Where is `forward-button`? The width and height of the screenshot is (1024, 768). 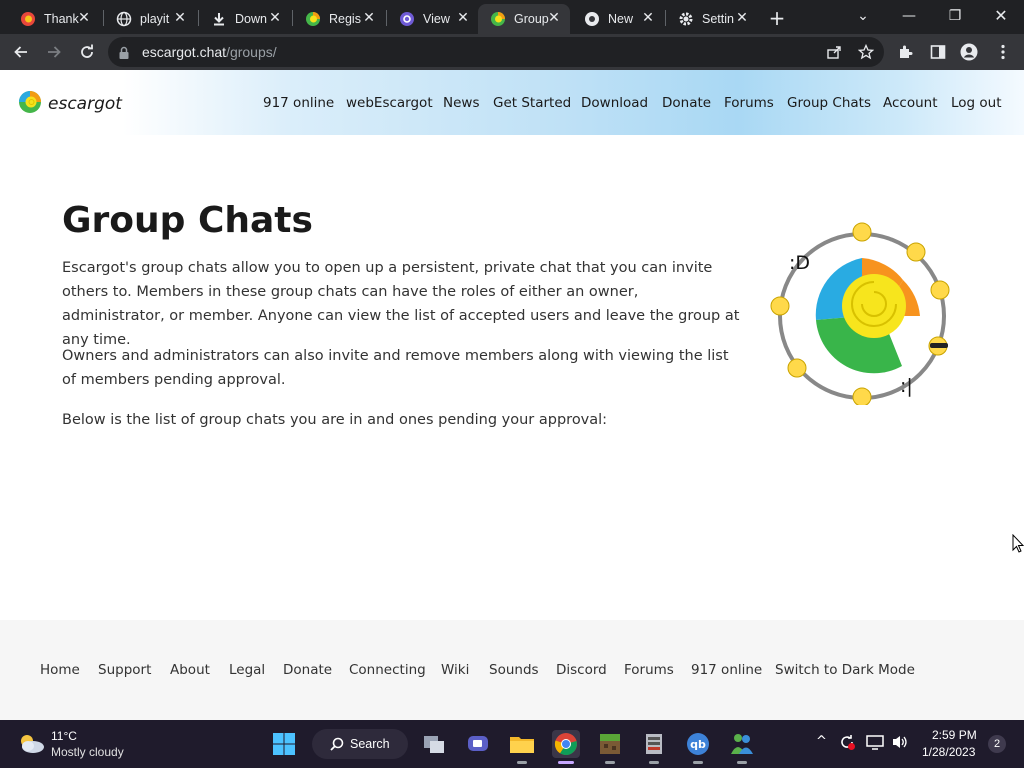
forward-button is located at coordinates (54, 52).